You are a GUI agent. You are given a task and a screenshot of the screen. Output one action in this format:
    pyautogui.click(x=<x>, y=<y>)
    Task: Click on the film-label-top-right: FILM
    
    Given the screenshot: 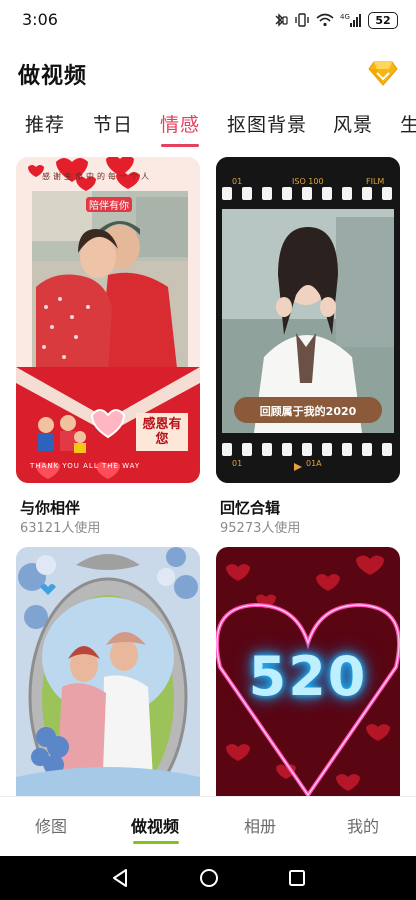 What is the action you would take?
    pyautogui.click(x=375, y=181)
    